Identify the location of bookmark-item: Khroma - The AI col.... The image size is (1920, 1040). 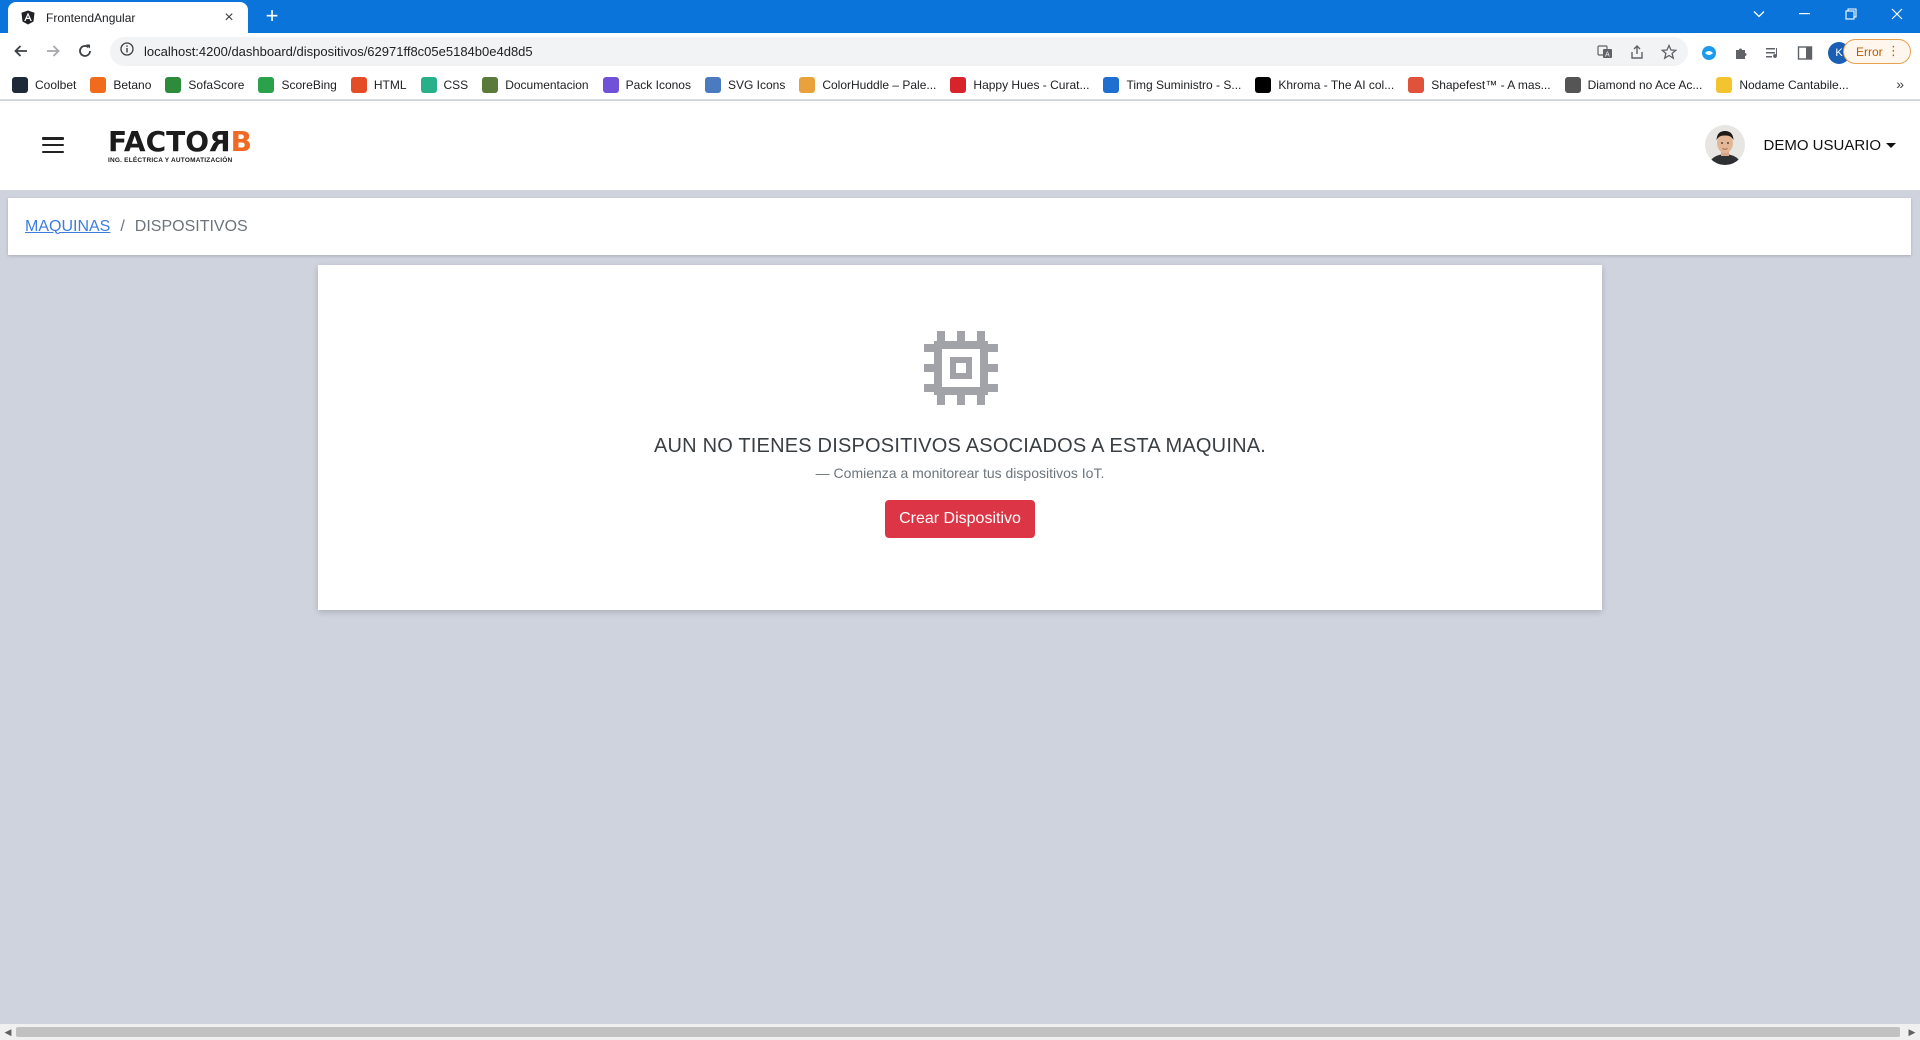
(1325, 84).